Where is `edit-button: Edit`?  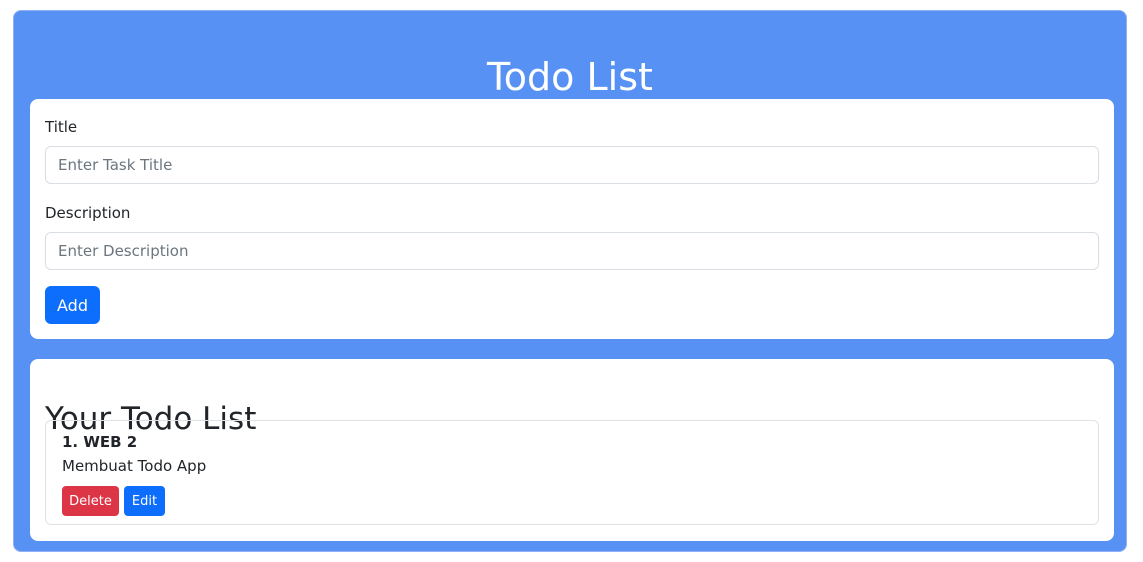 edit-button: Edit is located at coordinates (144, 501).